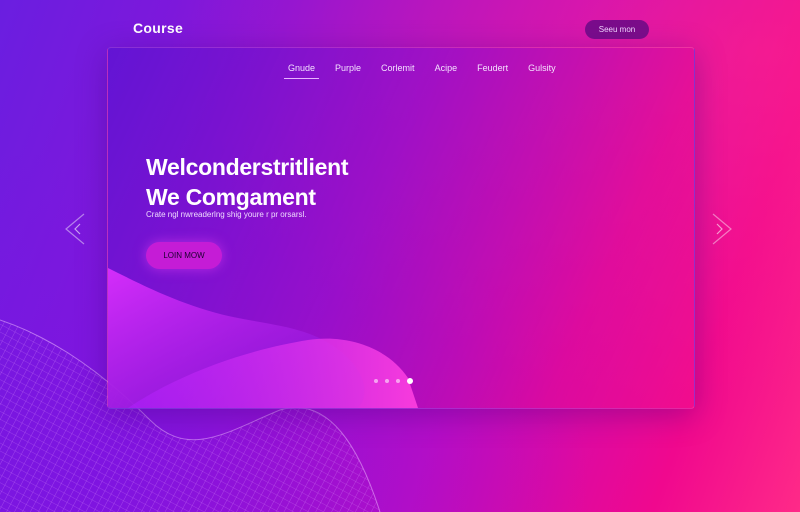  What do you see at coordinates (263, 338) in the screenshot?
I see `card-wave-decoration` at bounding box center [263, 338].